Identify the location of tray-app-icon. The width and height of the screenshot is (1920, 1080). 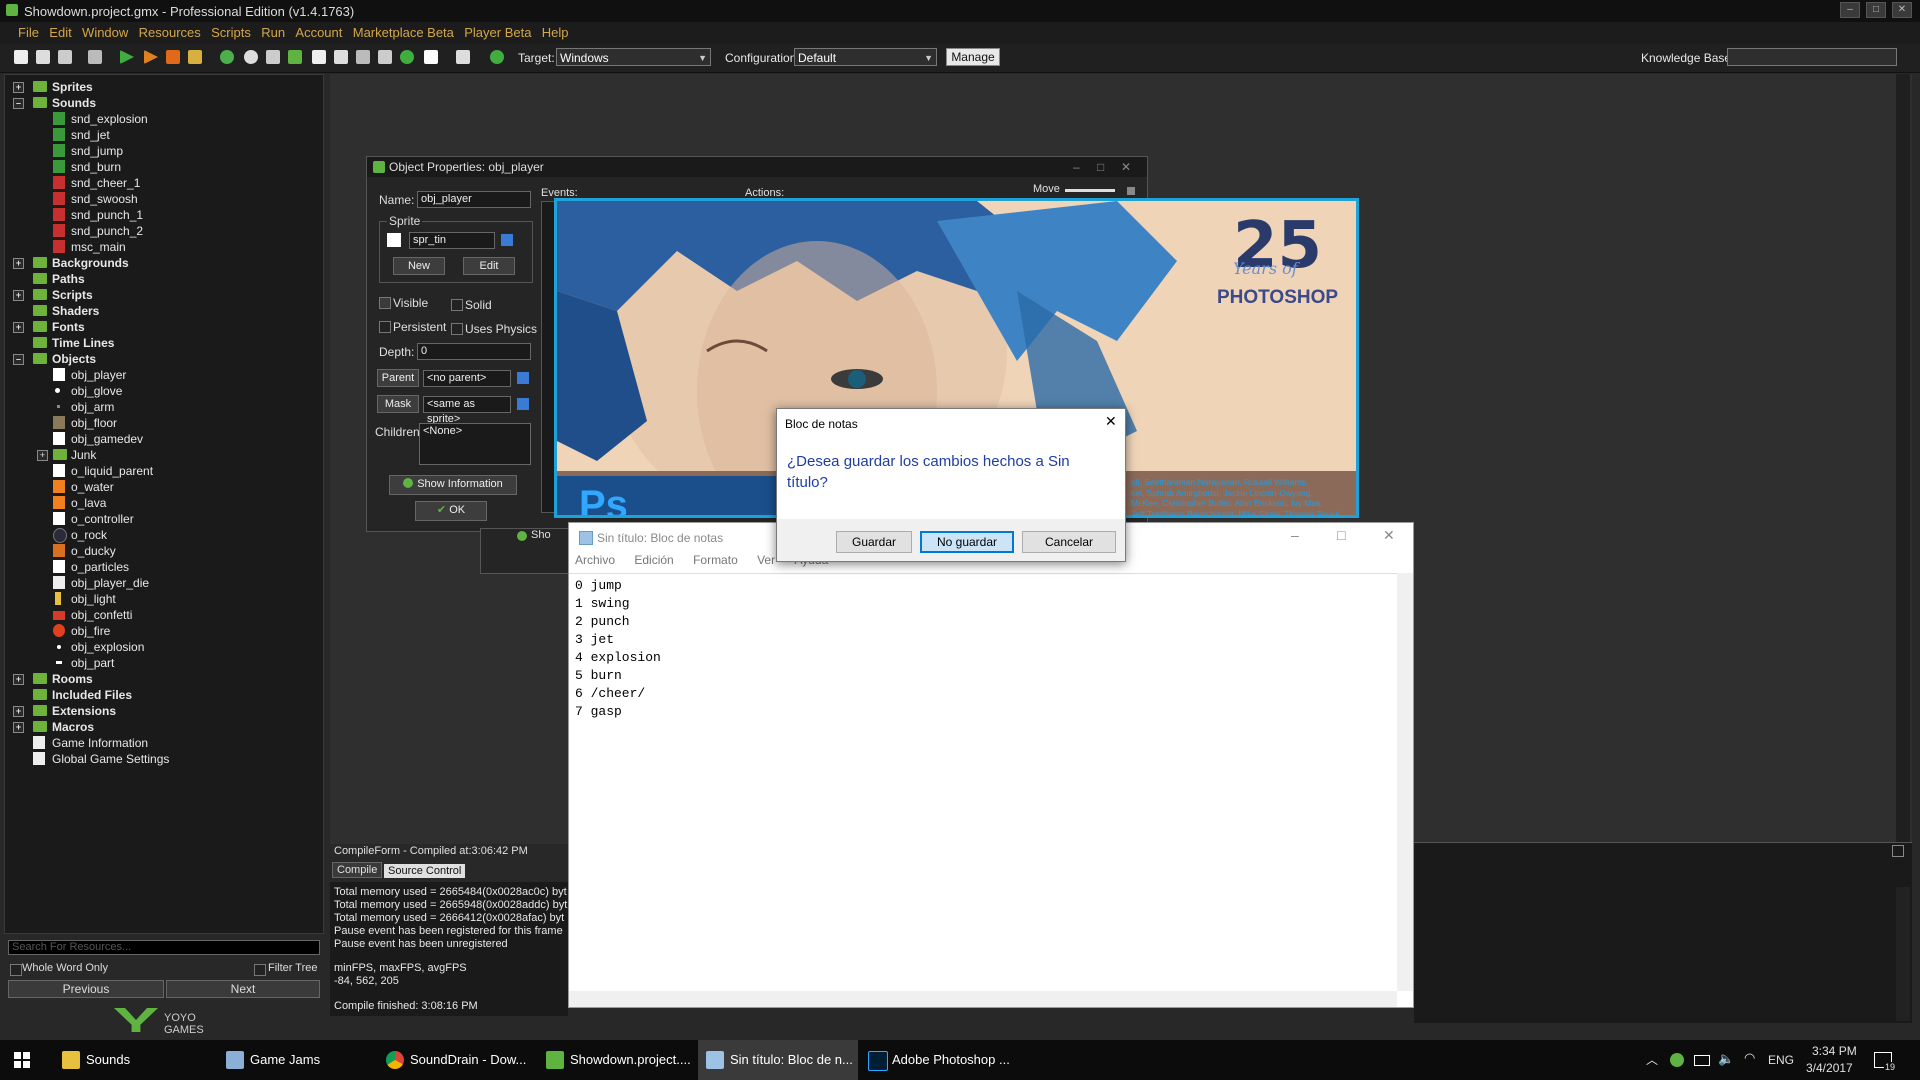
(1677, 1060).